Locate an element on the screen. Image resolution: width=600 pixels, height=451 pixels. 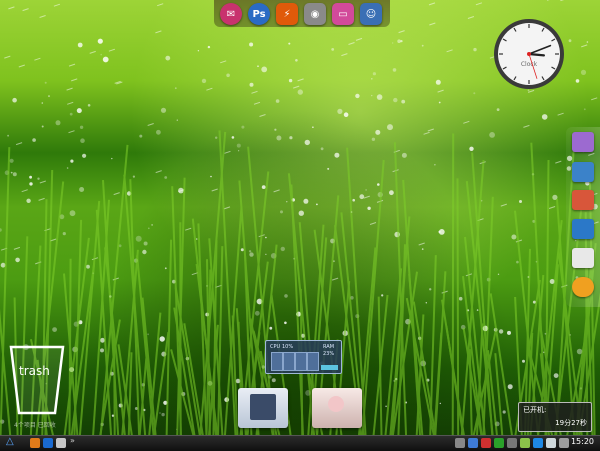
start-button: △ is located at coordinates (10, 441).